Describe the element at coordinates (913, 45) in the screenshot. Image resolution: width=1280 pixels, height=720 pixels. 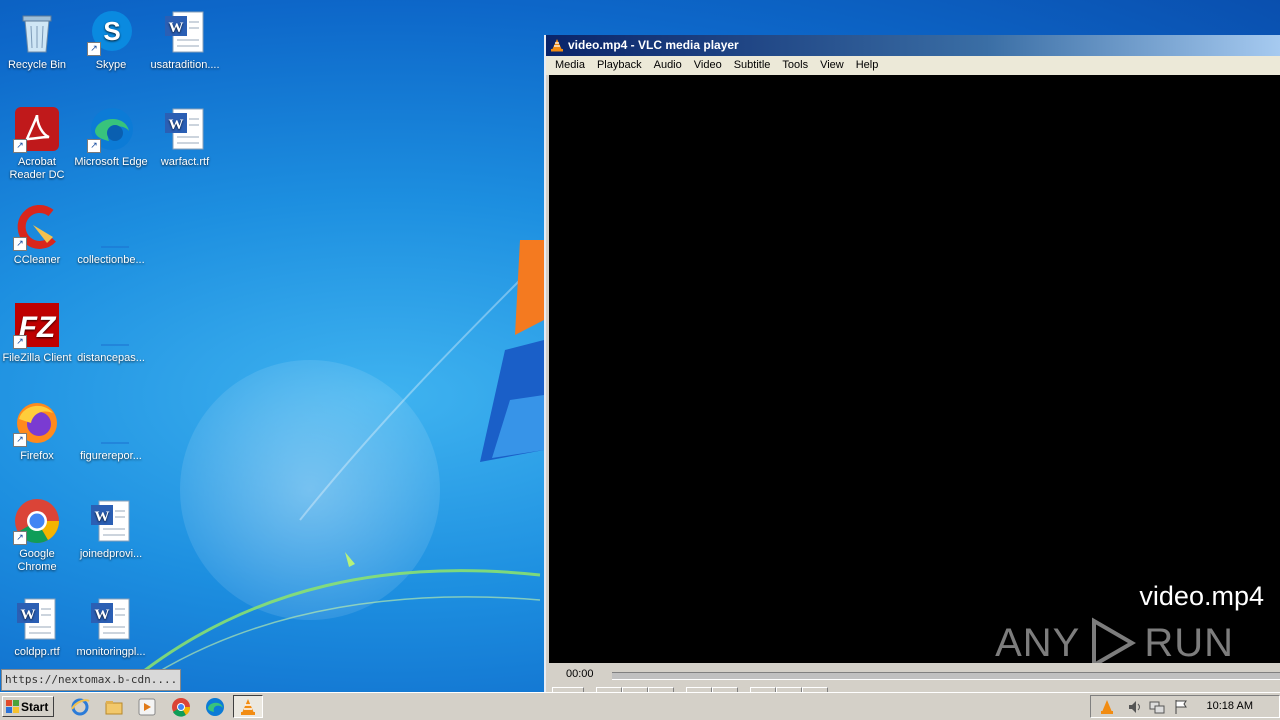
I see `window-title-bar: video.mp4 - VLC media player` at that location.